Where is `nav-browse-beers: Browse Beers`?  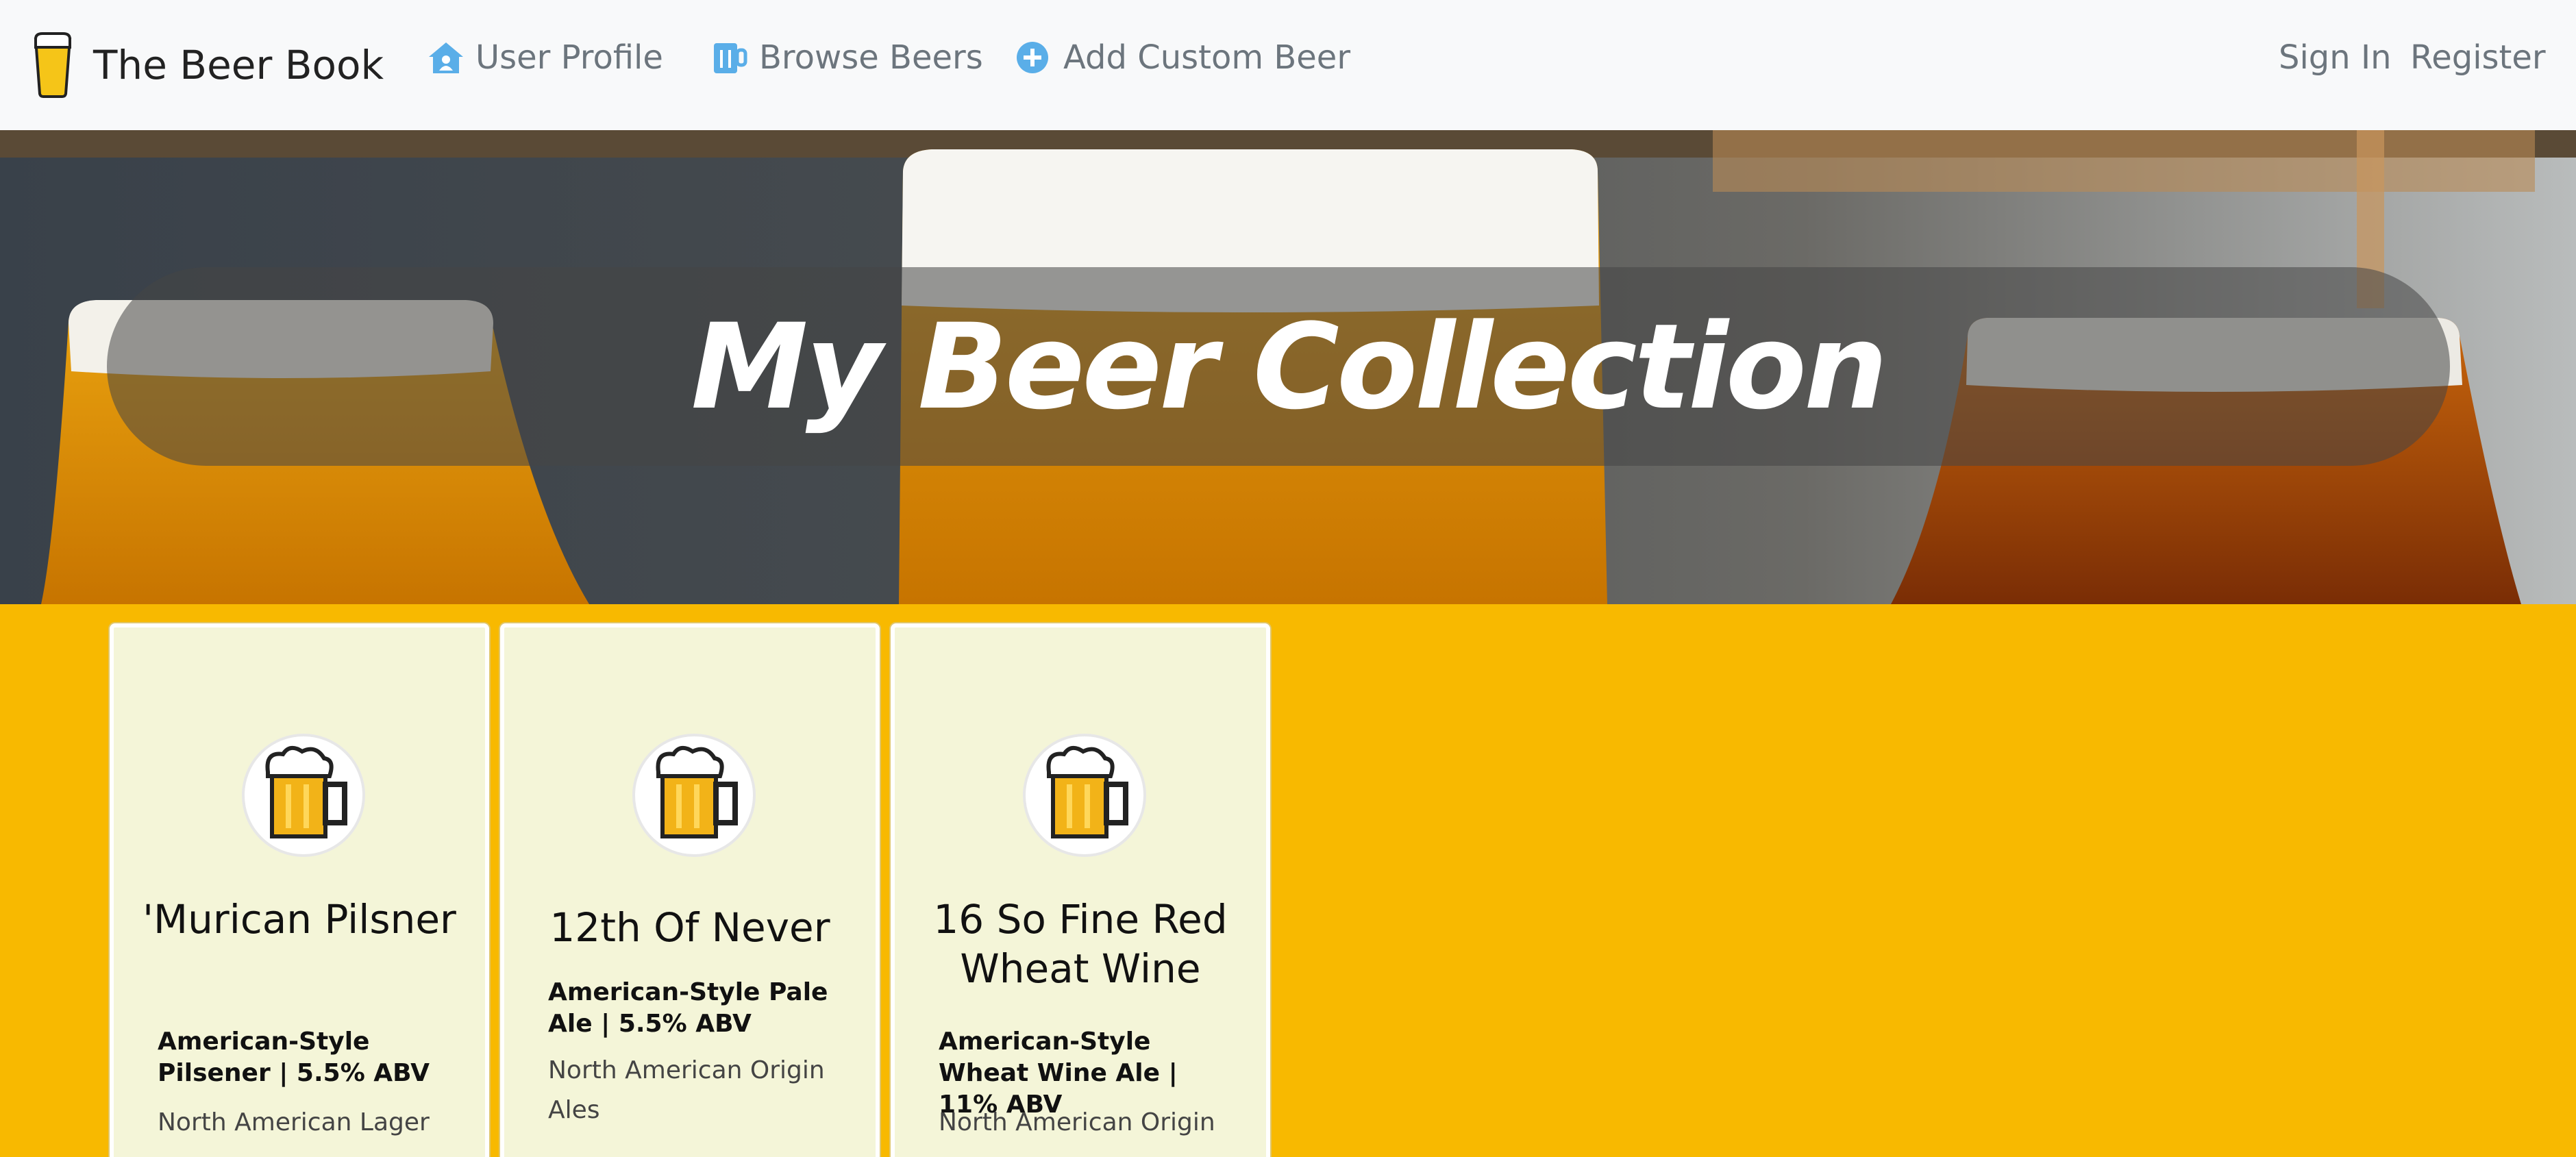
nav-browse-beers: Browse Beers is located at coordinates (847, 57).